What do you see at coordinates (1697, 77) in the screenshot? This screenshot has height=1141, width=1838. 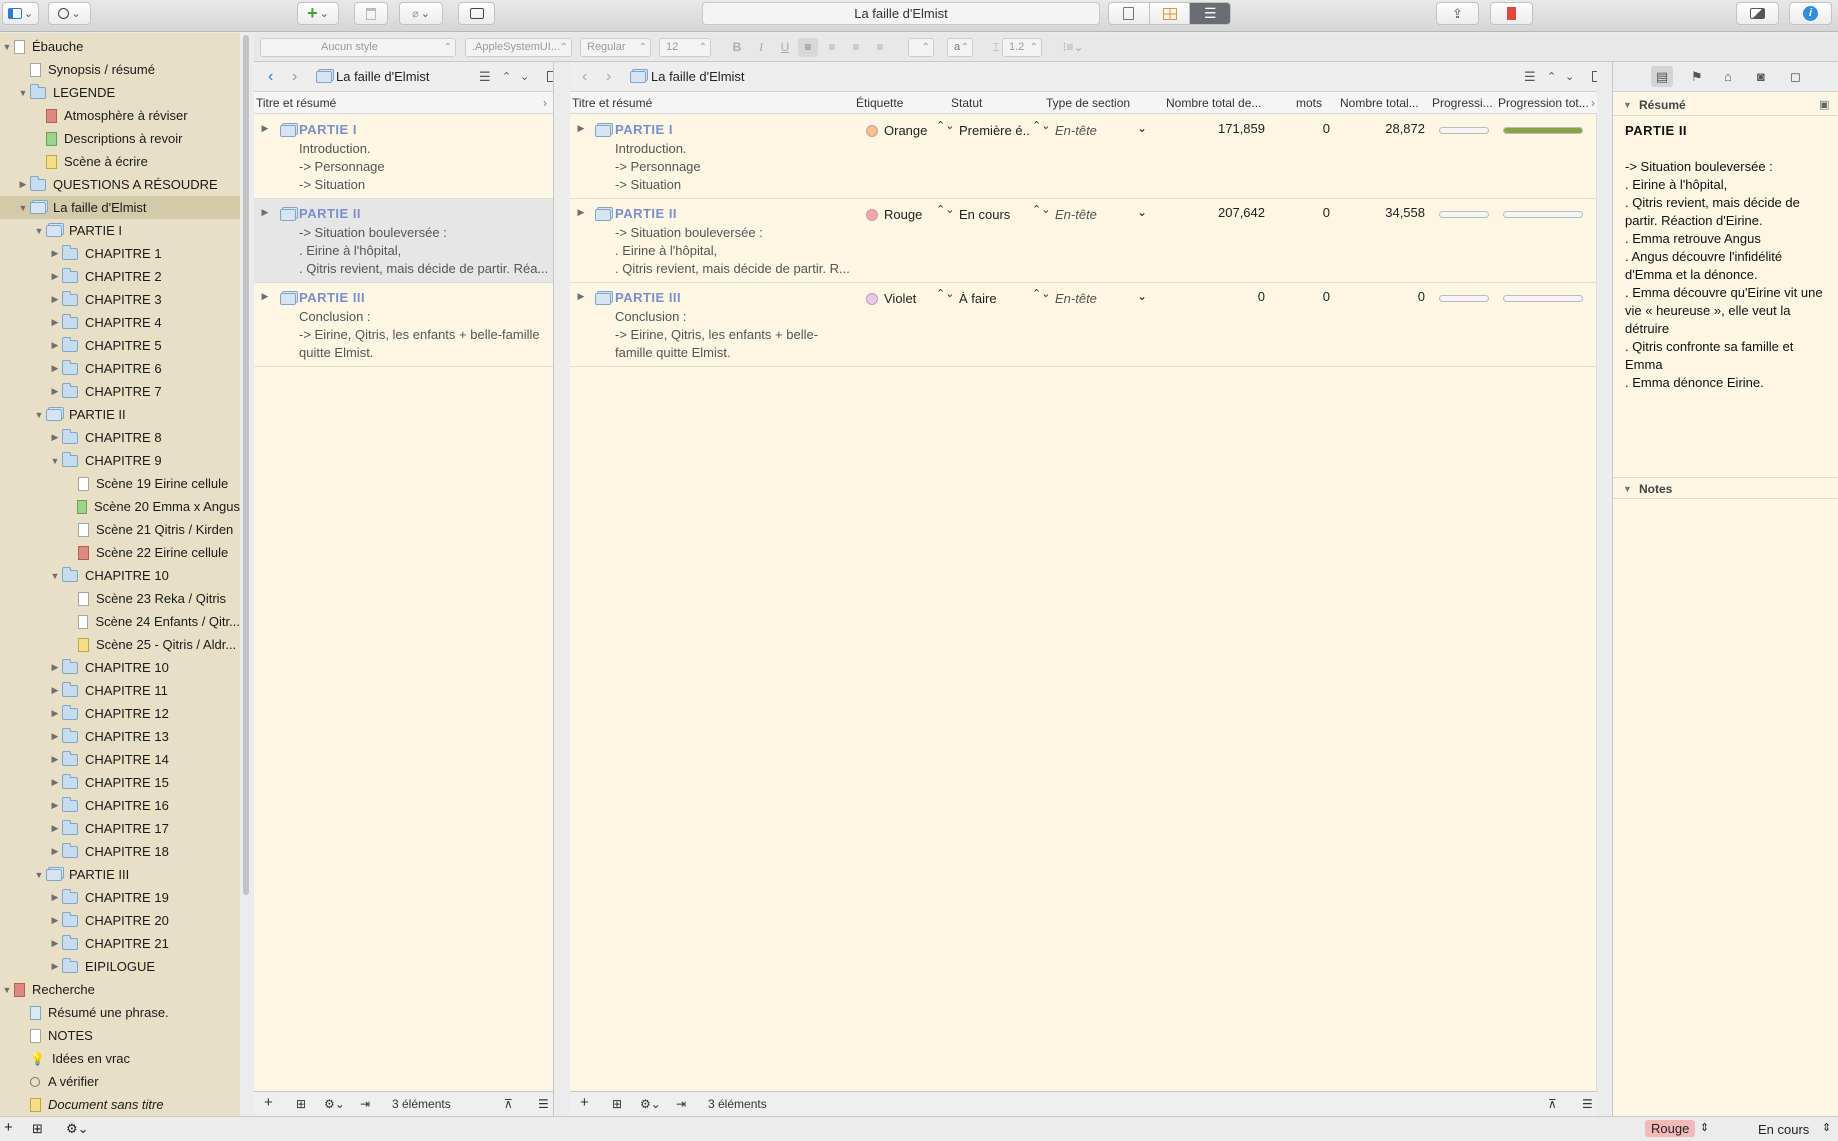 I see `bookmark-tab-icon: ⚑` at bounding box center [1697, 77].